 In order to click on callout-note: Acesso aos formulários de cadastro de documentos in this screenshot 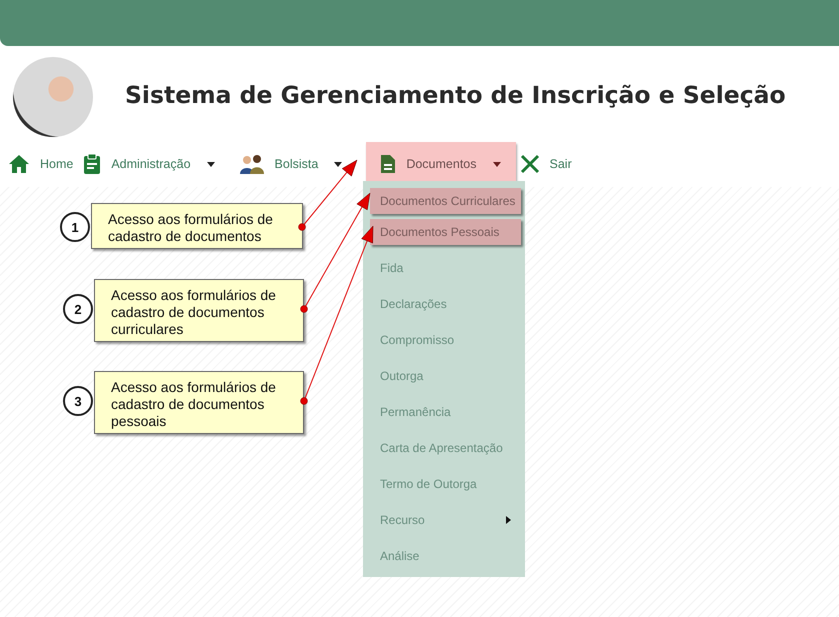, I will do `click(197, 226)`.